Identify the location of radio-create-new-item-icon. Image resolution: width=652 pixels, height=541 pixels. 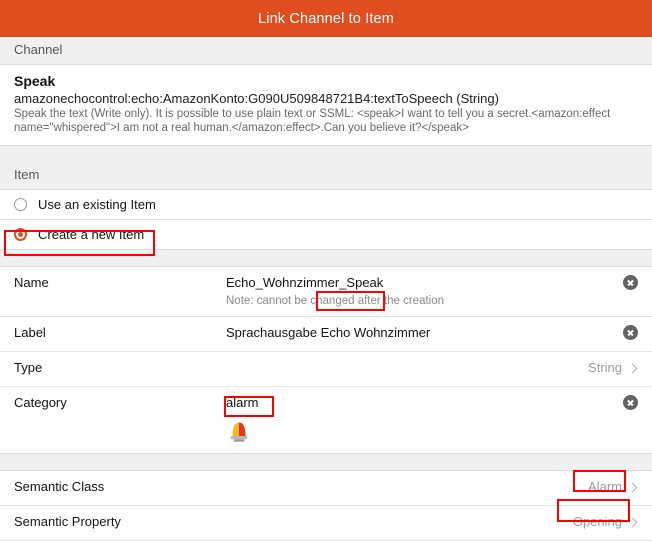
(20, 234).